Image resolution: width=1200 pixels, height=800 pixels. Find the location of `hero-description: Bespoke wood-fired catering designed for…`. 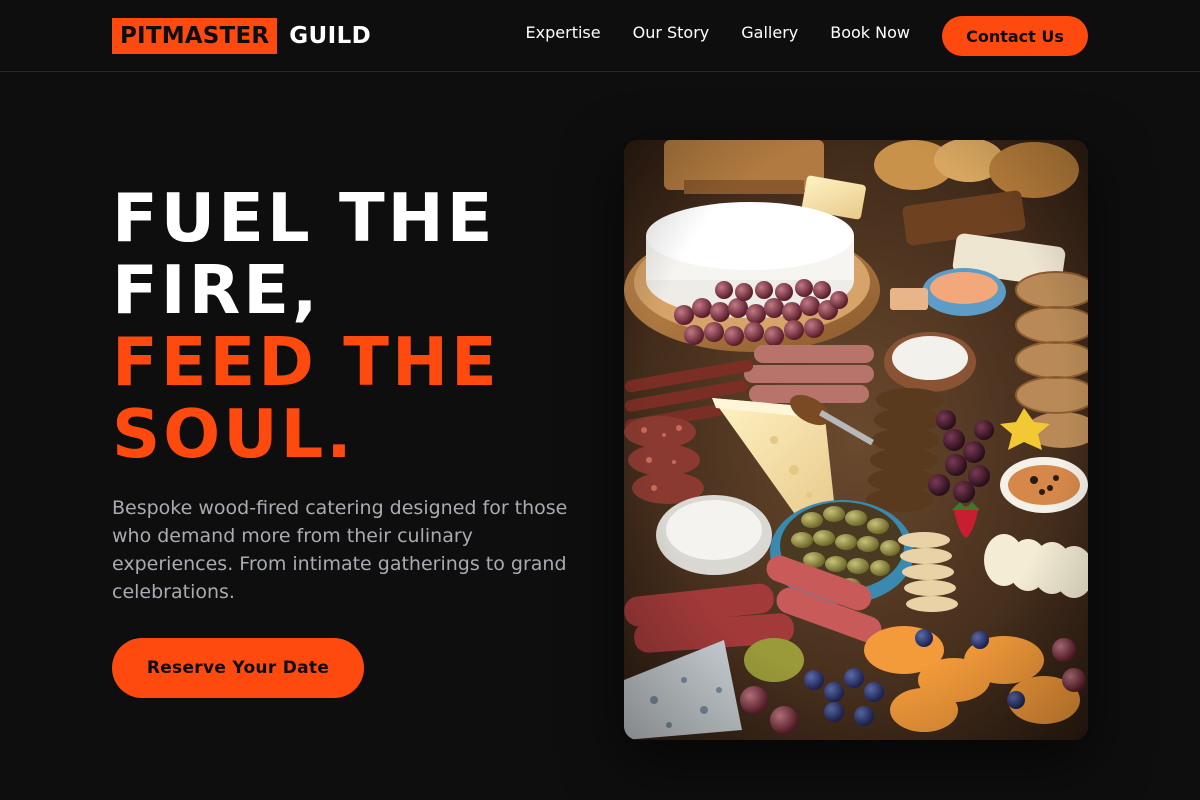

hero-description: Bespoke wood-fired catering designed for… is located at coordinates (340, 550).